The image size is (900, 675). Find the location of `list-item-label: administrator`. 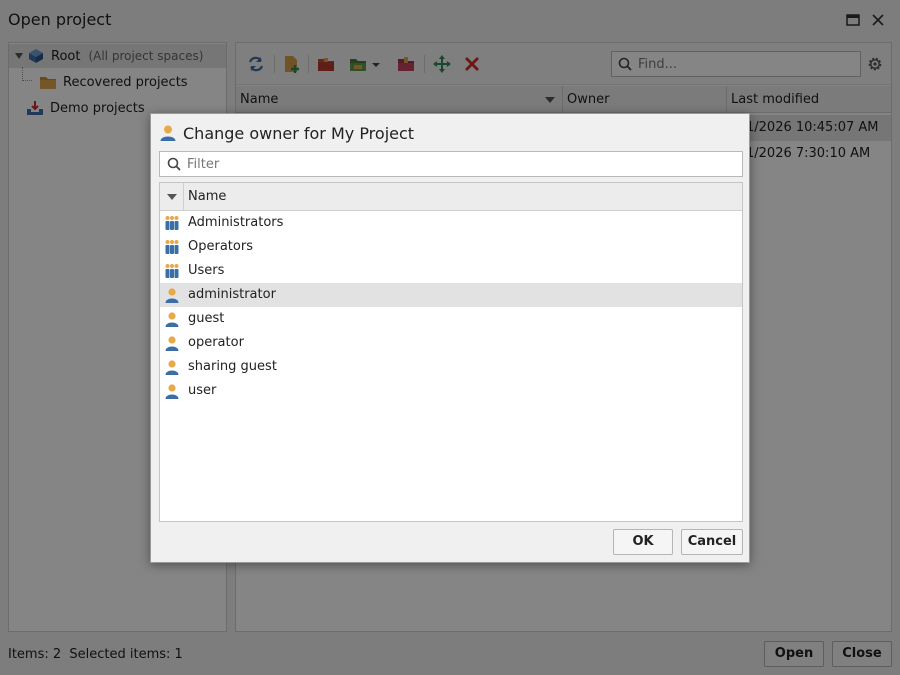

list-item-label: administrator is located at coordinates (232, 294).